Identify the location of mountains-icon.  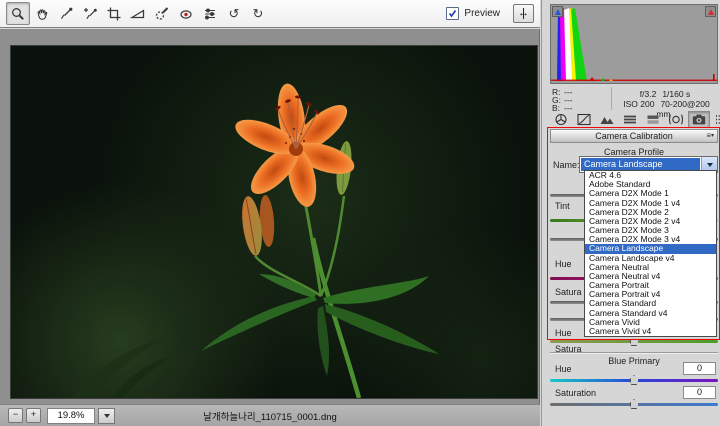
(607, 120).